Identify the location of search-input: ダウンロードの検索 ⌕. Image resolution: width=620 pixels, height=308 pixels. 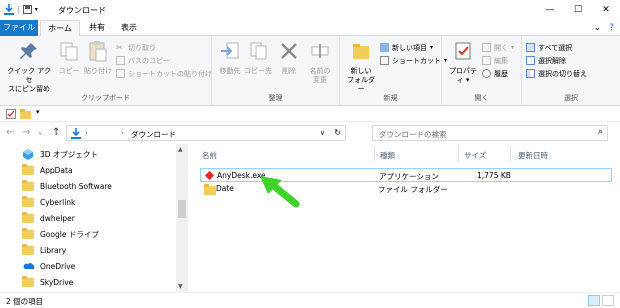
(490, 133).